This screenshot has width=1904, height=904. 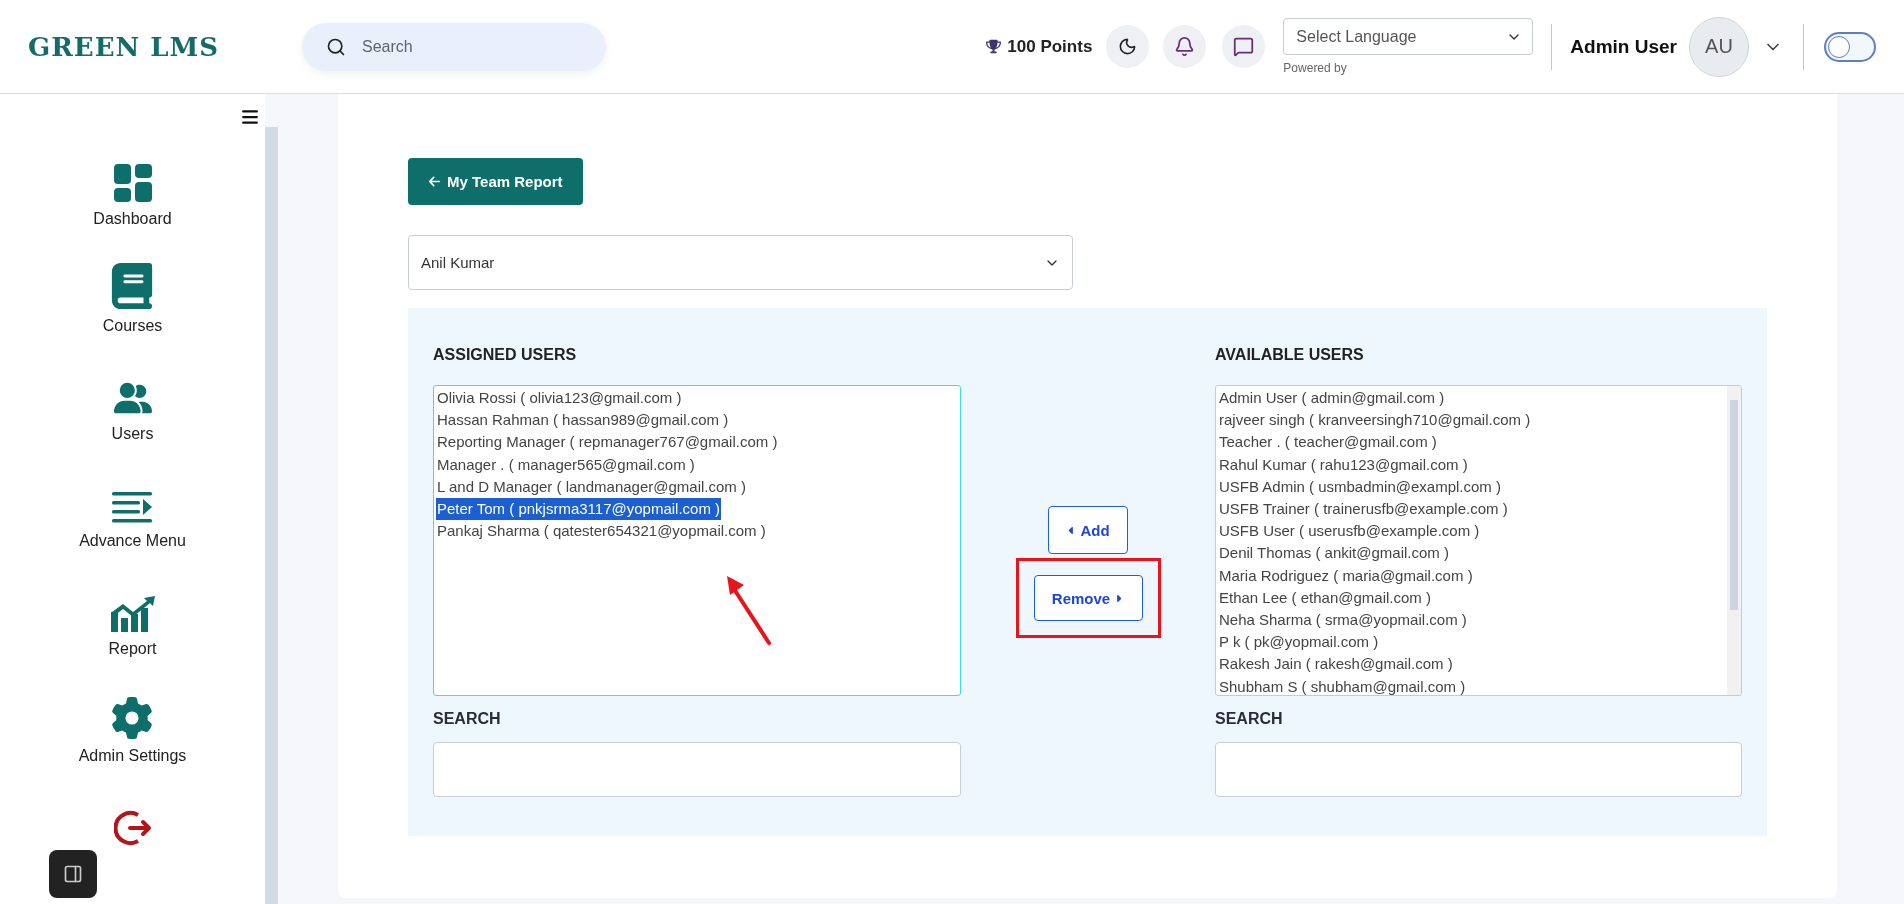 I want to click on user-option: Reporting Manager ( repmanager767@gmail.com ), so click(x=607, y=442).